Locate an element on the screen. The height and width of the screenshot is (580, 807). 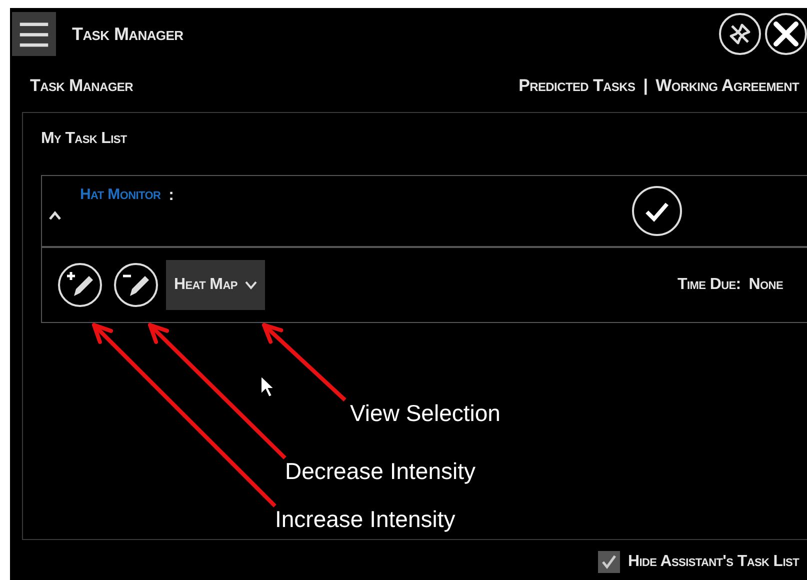
complete-button is located at coordinates (657, 211).